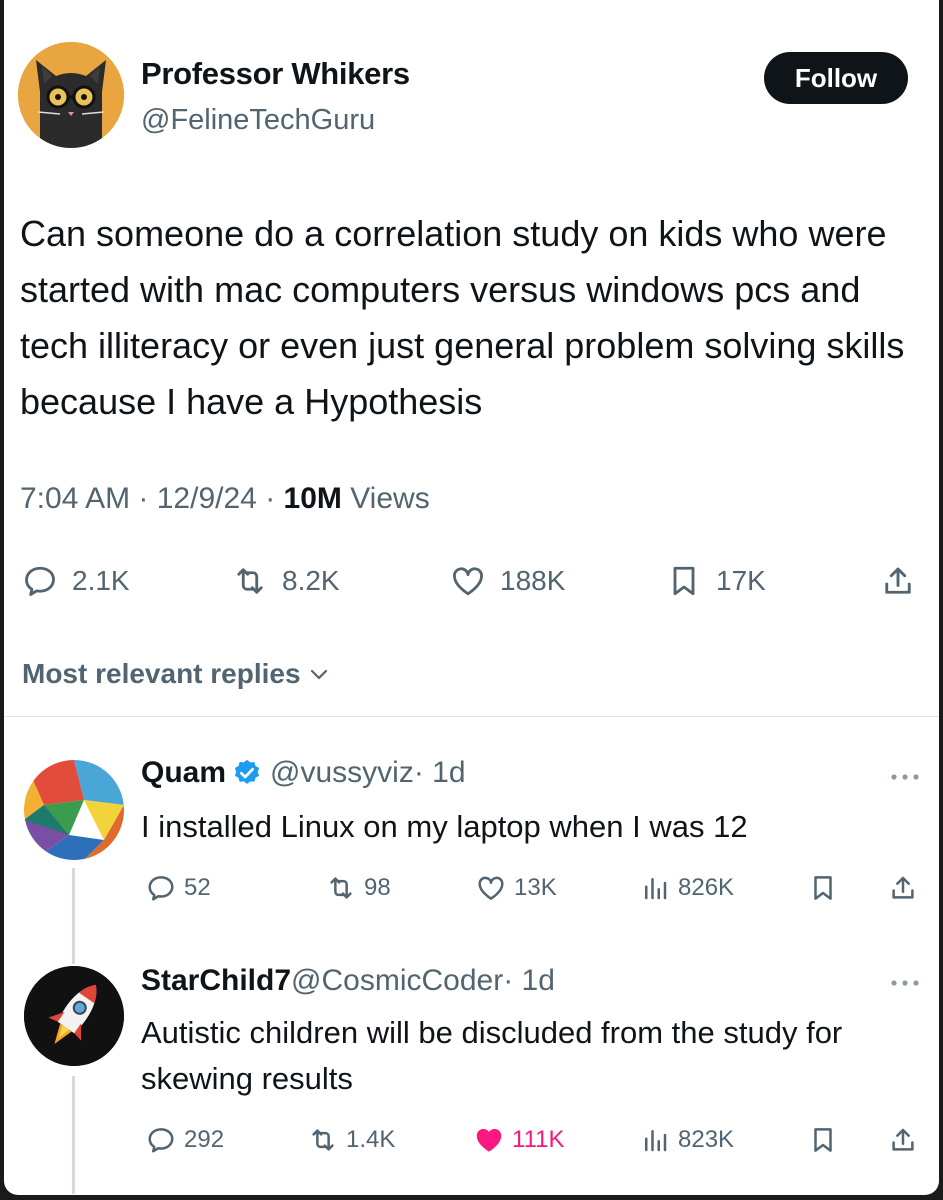  Describe the element at coordinates (247, 771) in the screenshot. I see `verified-badge-icon` at that location.